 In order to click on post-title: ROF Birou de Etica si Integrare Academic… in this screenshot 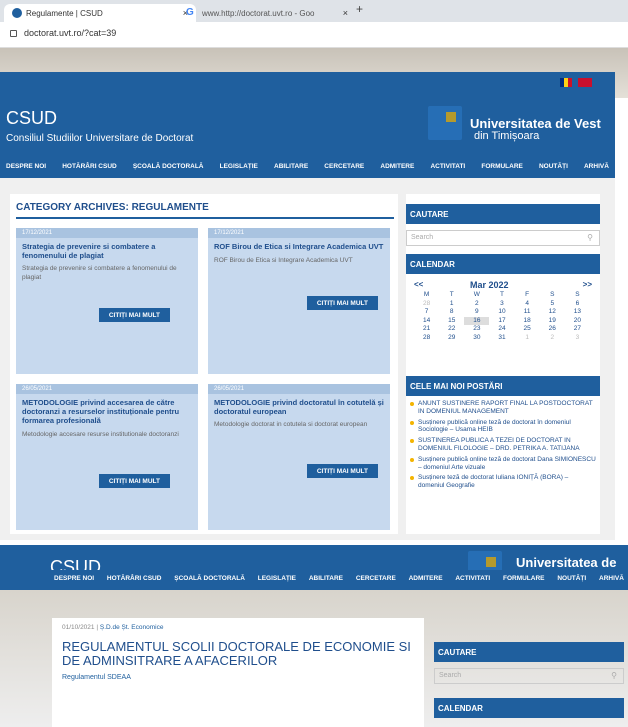, I will do `click(299, 246)`.